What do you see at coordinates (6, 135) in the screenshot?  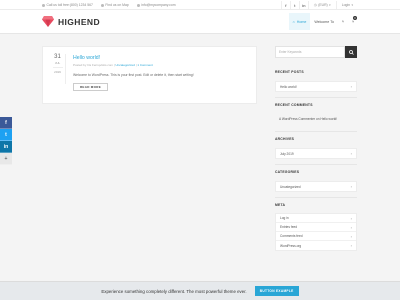 I see `twitter-share-icon: t` at bounding box center [6, 135].